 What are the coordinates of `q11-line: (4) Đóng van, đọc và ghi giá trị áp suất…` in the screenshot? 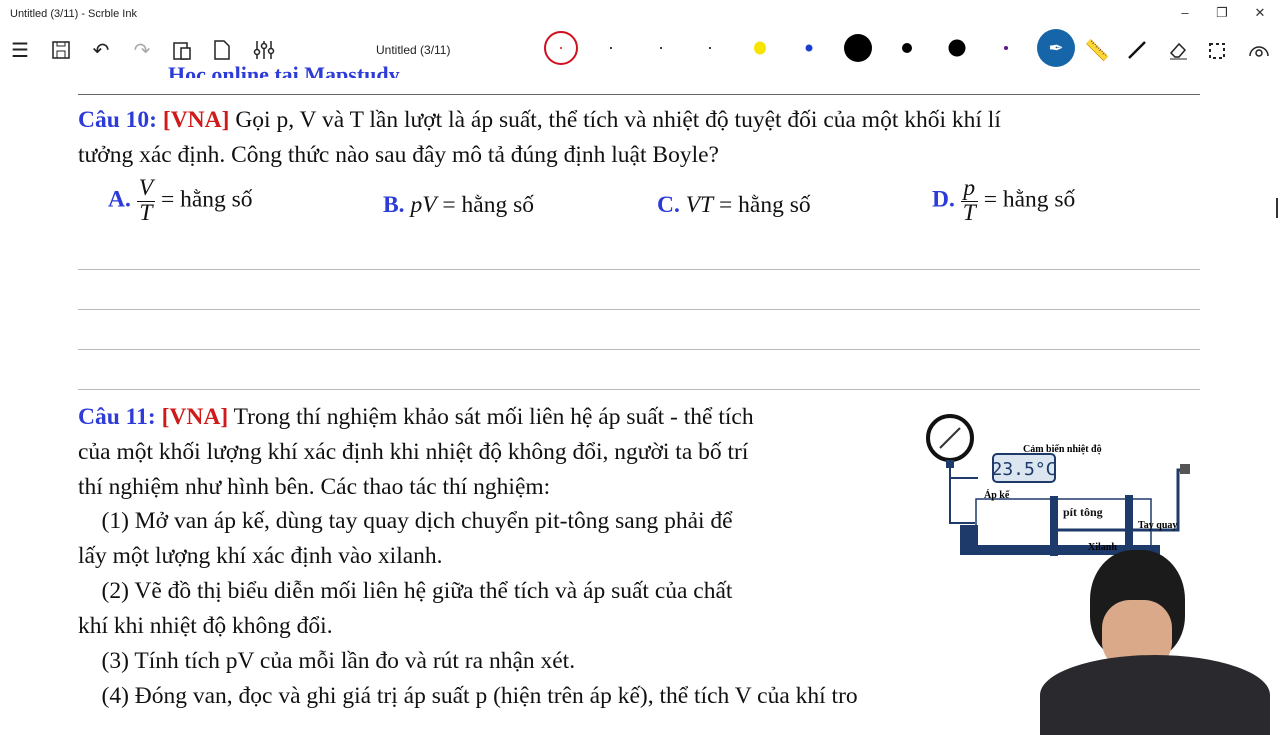 It's located at (468, 696).